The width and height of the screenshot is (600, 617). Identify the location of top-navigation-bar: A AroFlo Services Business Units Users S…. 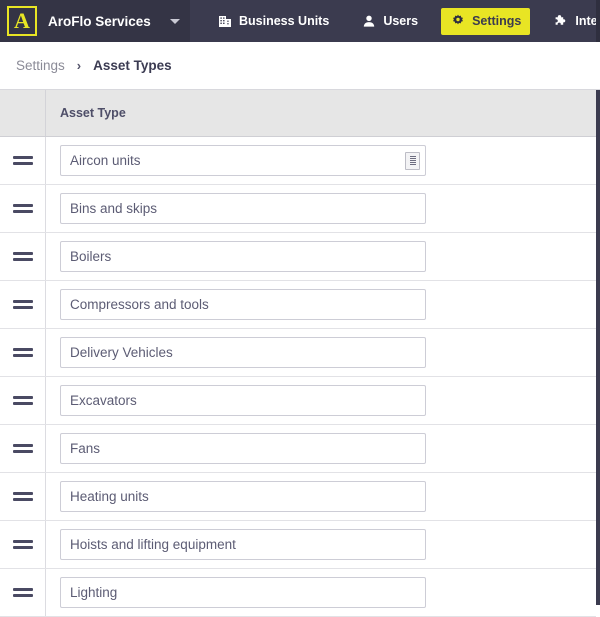
(300, 21).